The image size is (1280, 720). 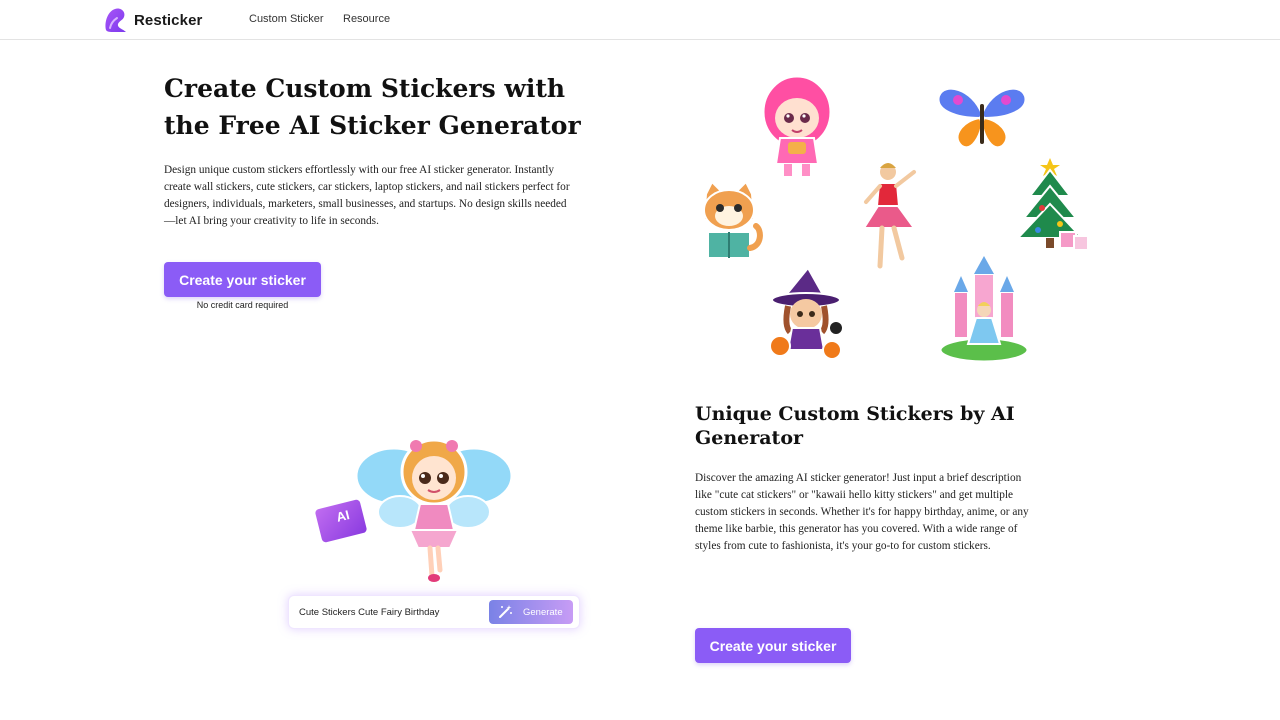 I want to click on cat-reading-sticker-icon, so click(x=732, y=219).